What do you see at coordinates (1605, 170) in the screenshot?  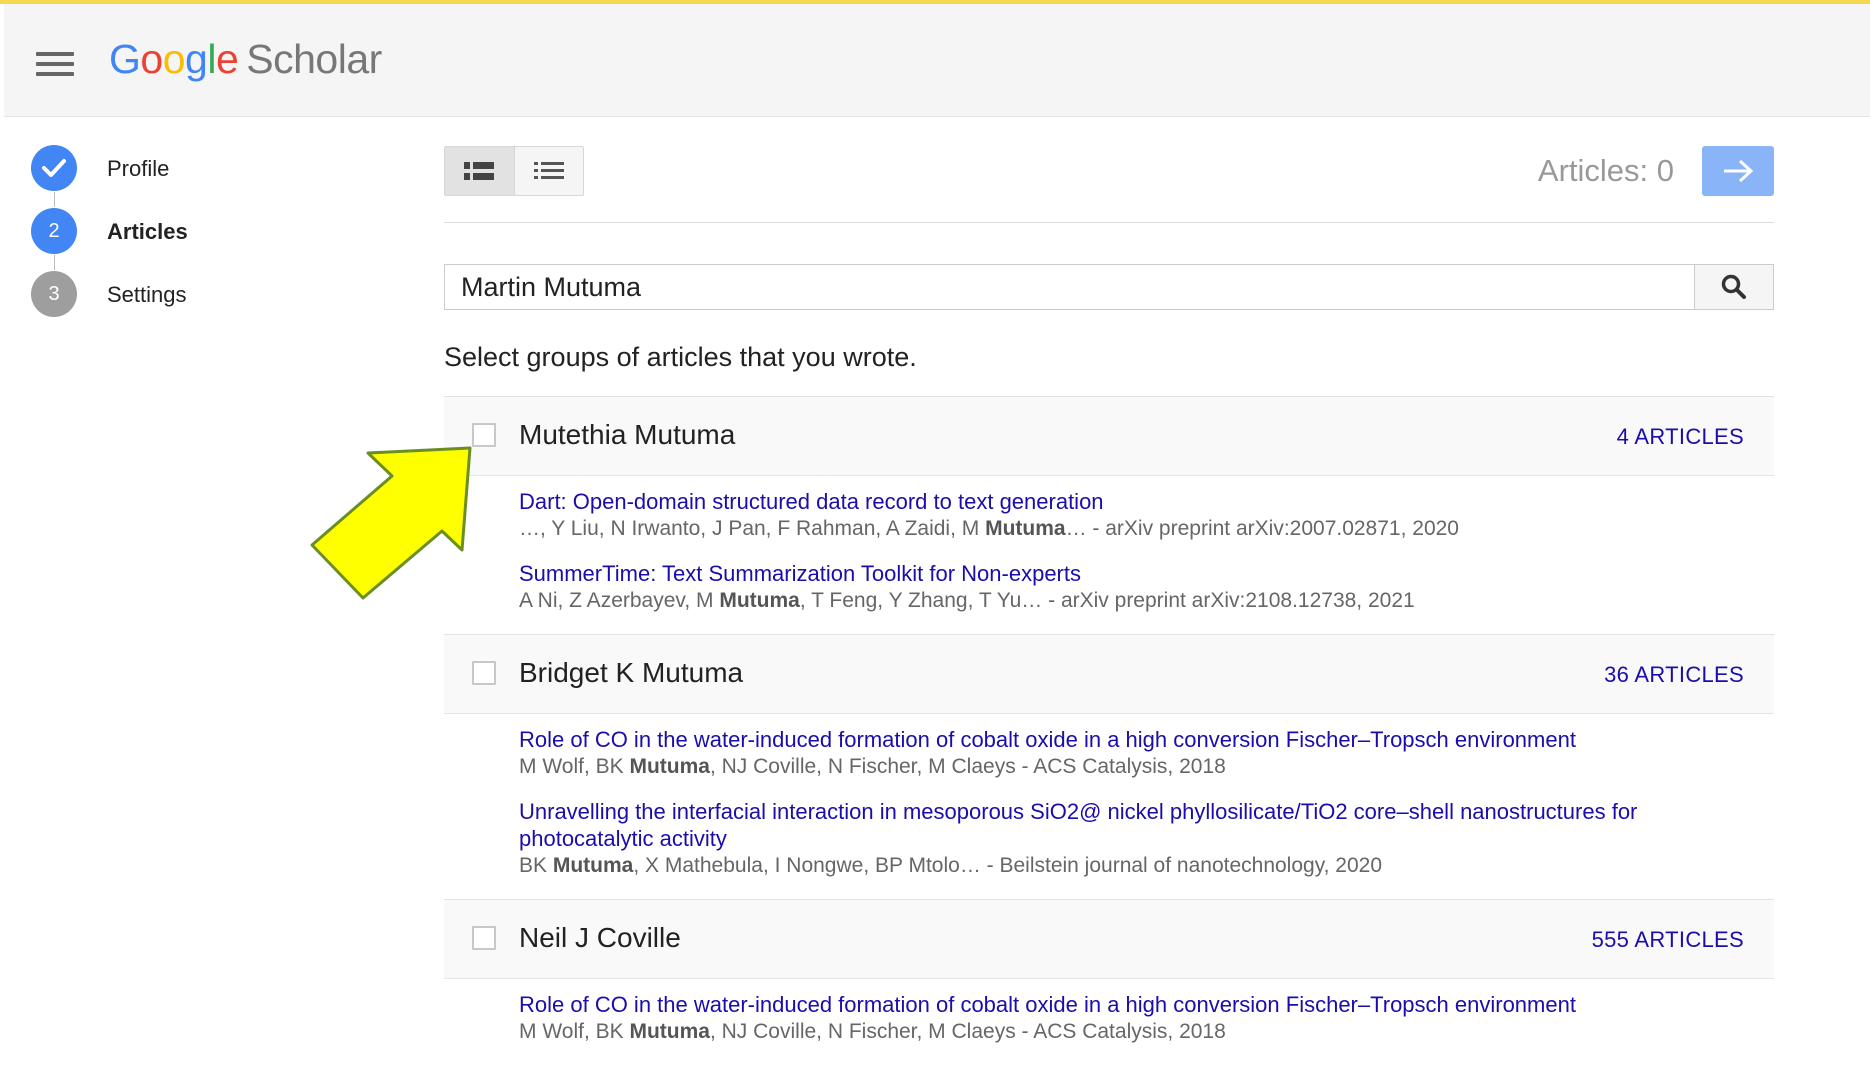 I see `articles-count: Articles: 0` at bounding box center [1605, 170].